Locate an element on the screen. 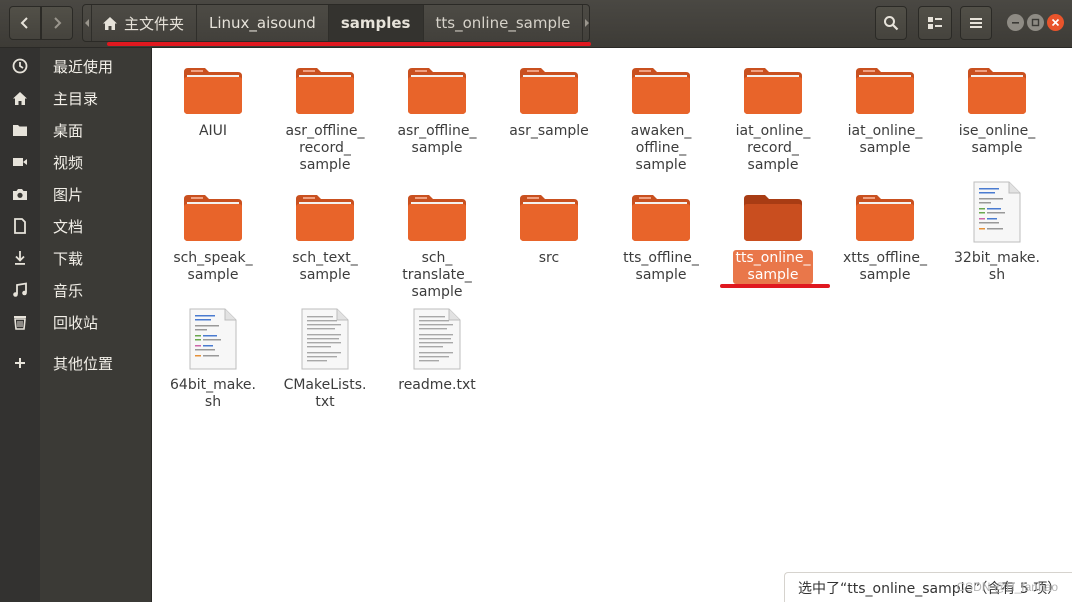 The image size is (1072, 602). file-item-cmakelists-txt: CMakeLists. txt is located at coordinates (325, 359).